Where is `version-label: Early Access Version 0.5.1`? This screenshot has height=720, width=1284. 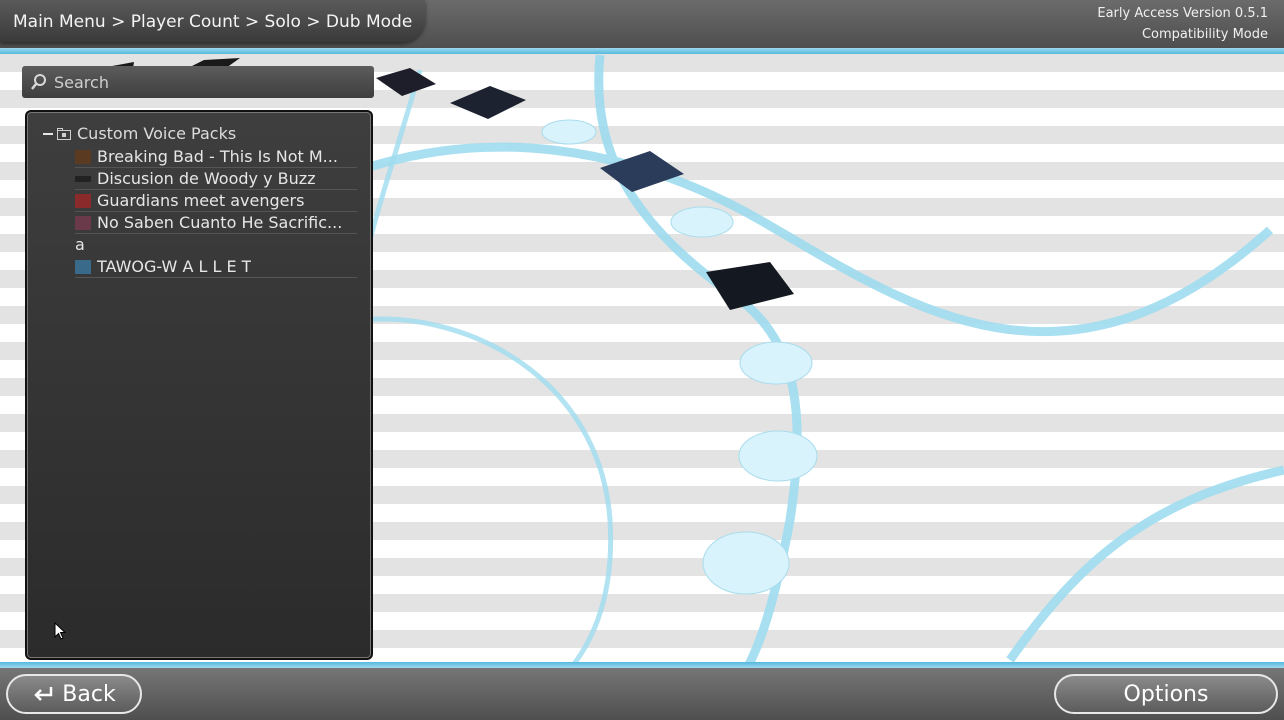 version-label: Early Access Version 0.5.1 is located at coordinates (1182, 13).